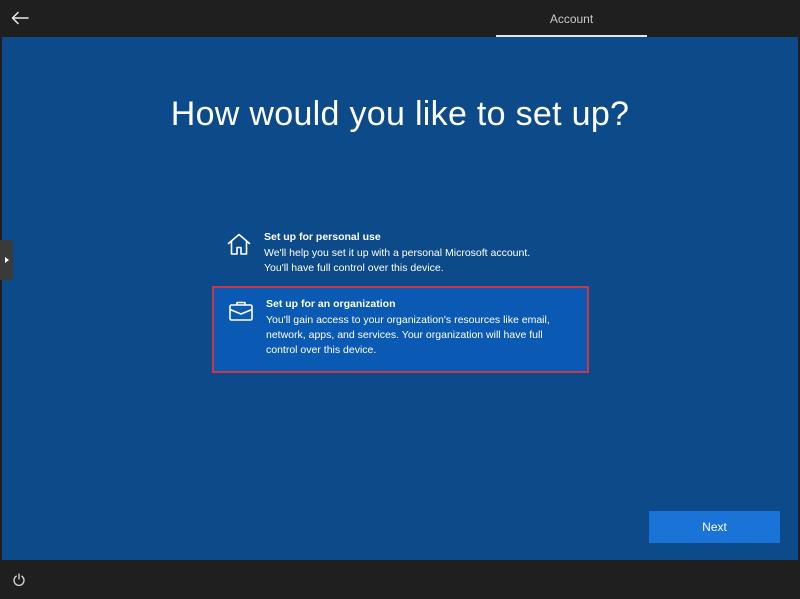  Describe the element at coordinates (331, 304) in the screenshot. I see `option-organization-title: Set up for an organization` at that location.